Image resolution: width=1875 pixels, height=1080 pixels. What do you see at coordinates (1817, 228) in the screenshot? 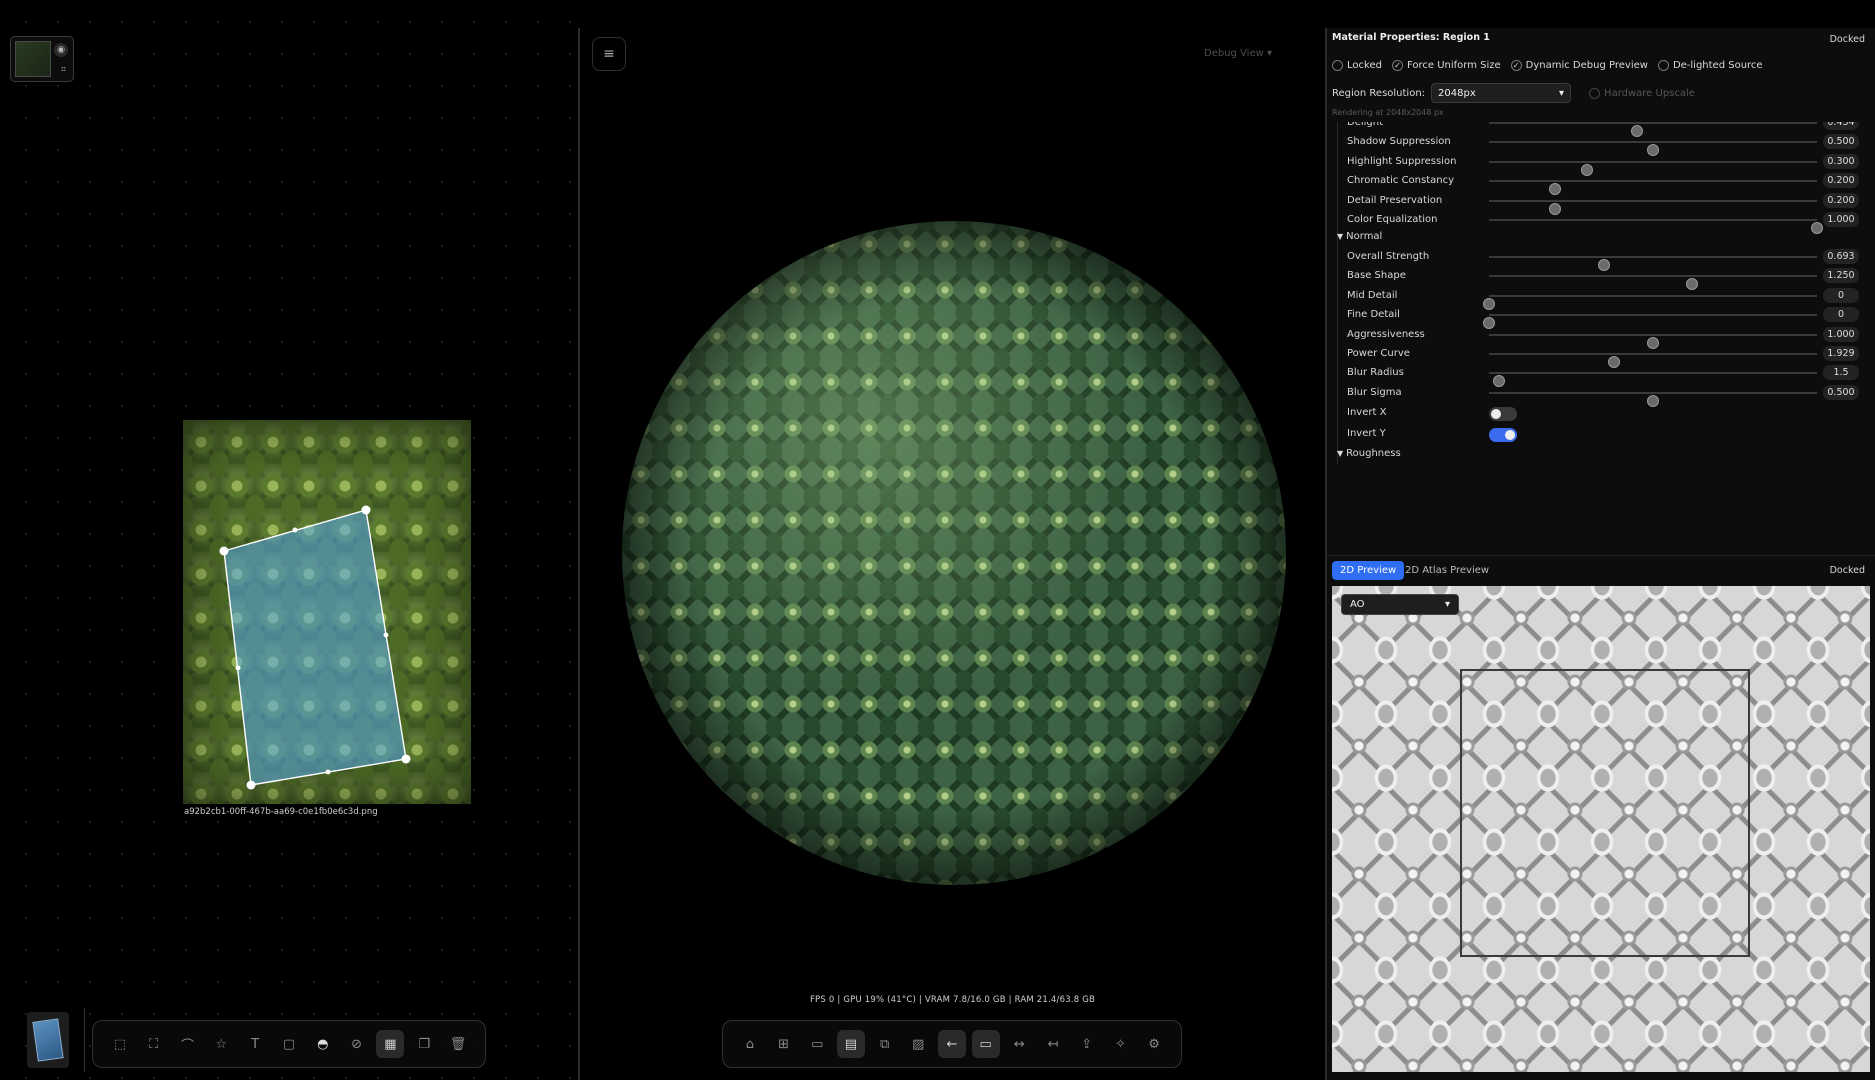
I see `slider-handle` at bounding box center [1817, 228].